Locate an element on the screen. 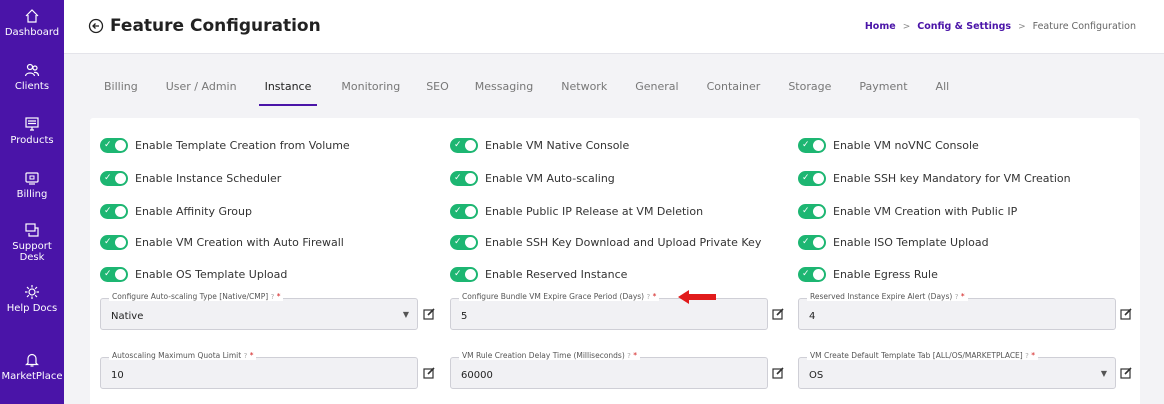  toggle-row: ✓ Enable VM Creation with Auto Firewall is located at coordinates (222, 242).